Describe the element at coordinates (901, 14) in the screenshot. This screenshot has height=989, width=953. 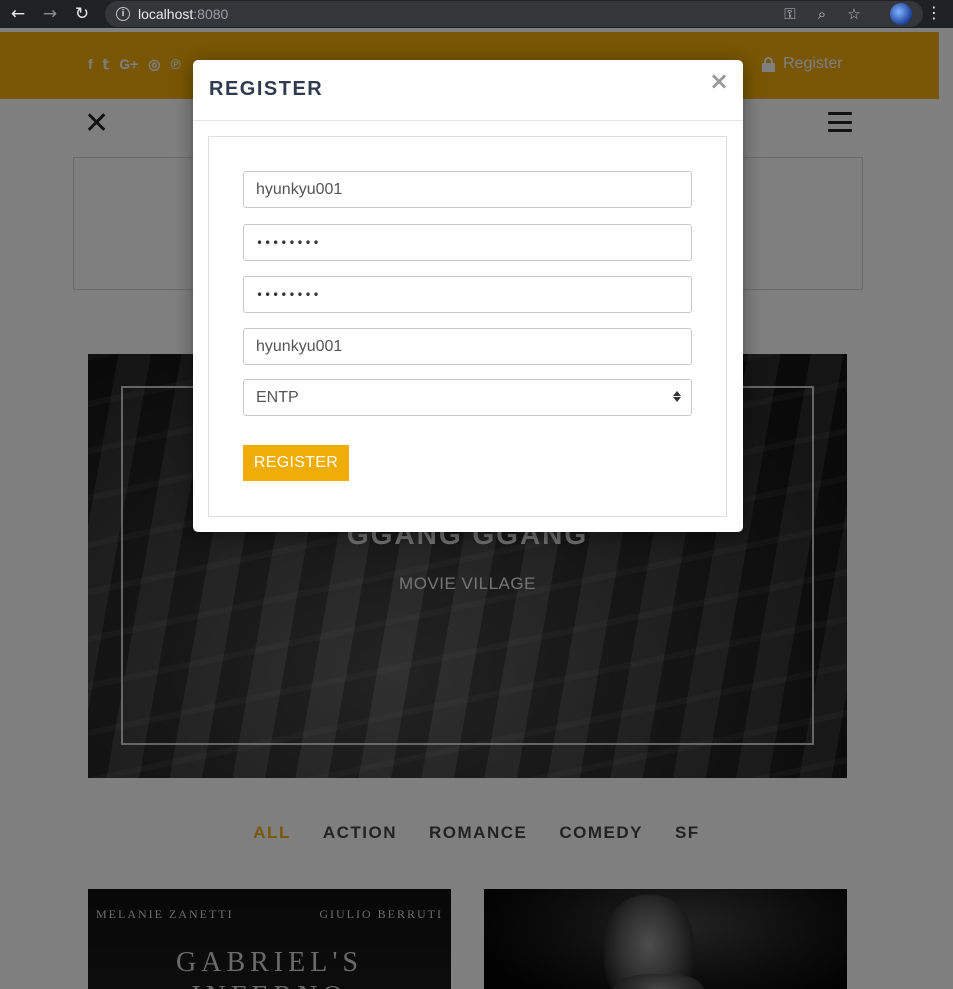
I see `profile-avatar` at that location.